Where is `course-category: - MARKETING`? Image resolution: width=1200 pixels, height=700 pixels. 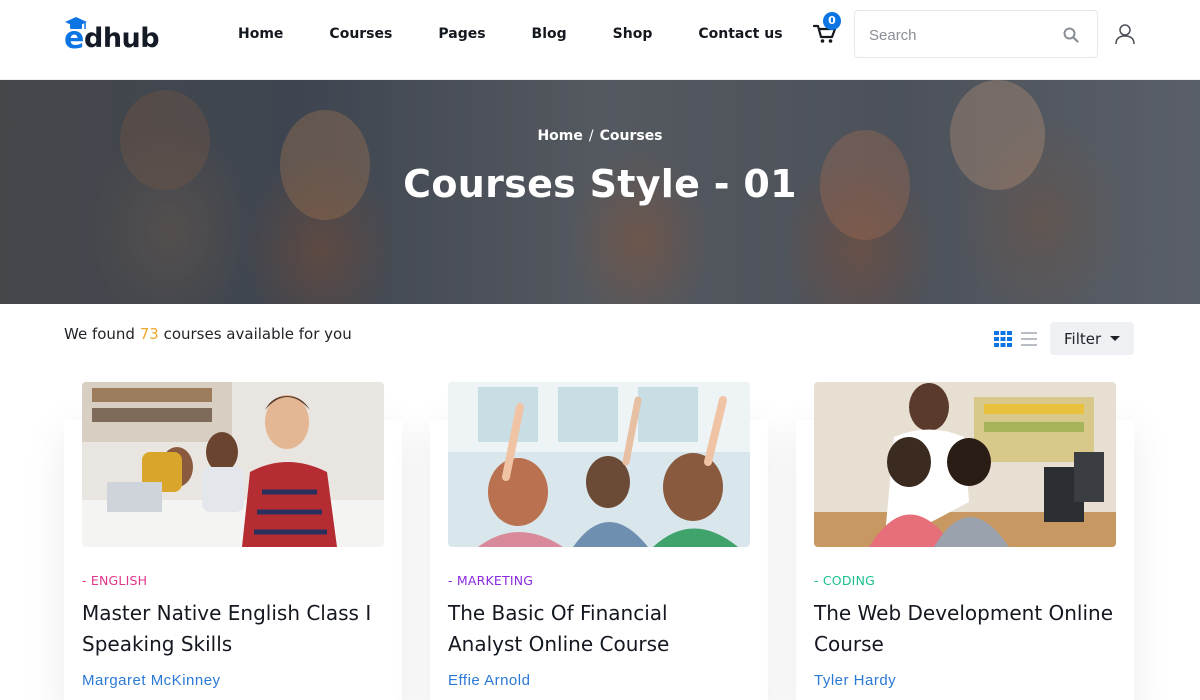 course-category: - MARKETING is located at coordinates (490, 580).